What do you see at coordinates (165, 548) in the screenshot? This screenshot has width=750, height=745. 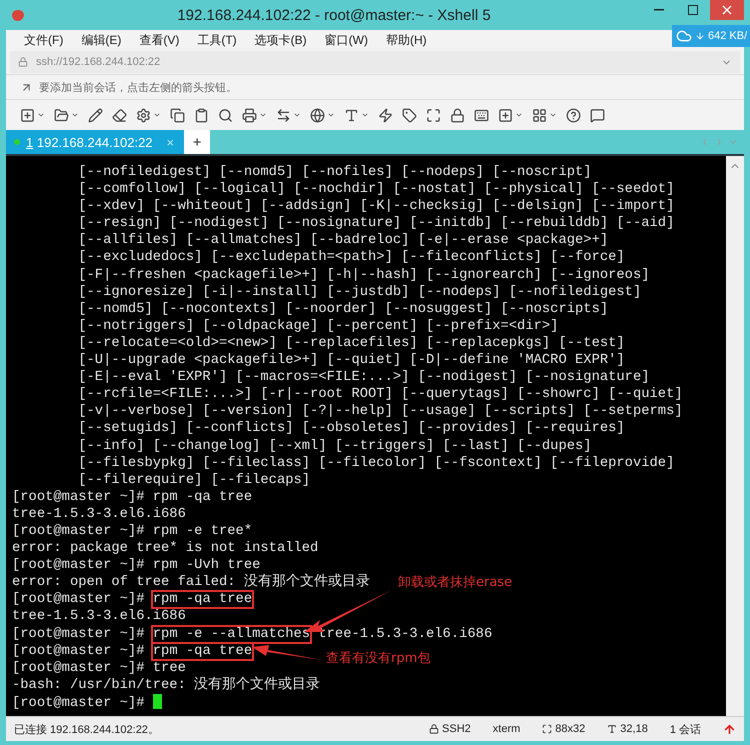 I see `terminal-output: error: package tree* is not installed` at bounding box center [165, 548].